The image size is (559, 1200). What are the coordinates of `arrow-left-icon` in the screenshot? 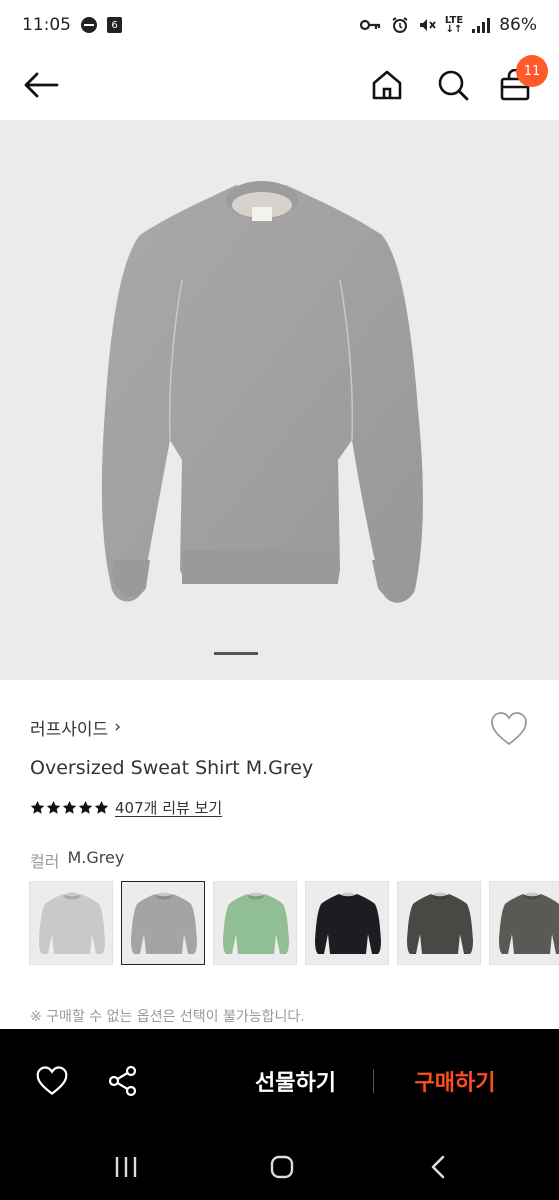 It's located at (41, 85).